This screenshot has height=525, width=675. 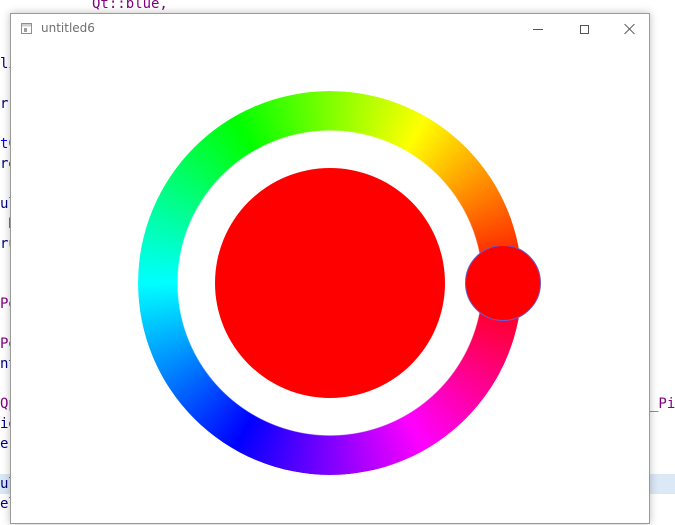 I want to click on minimize-icon, so click(x=538, y=29).